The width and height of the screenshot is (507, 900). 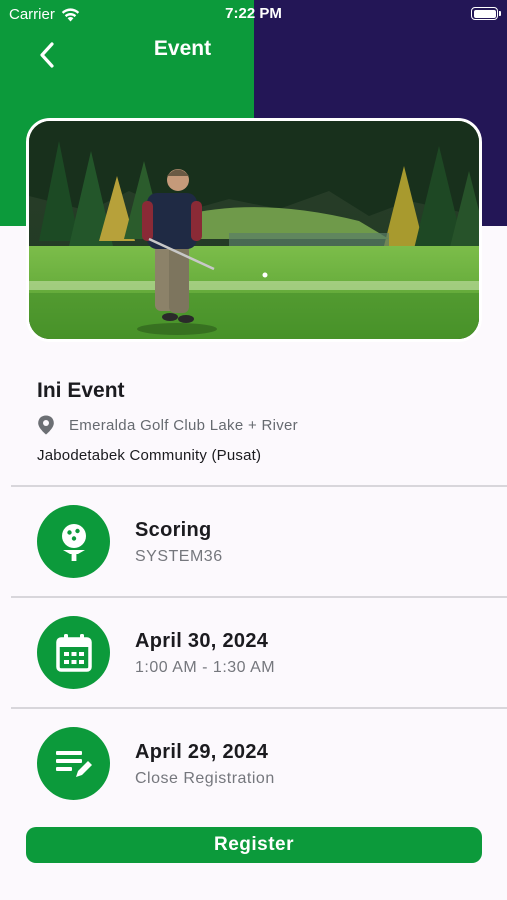 I want to click on battery-icon, so click(x=486, y=13).